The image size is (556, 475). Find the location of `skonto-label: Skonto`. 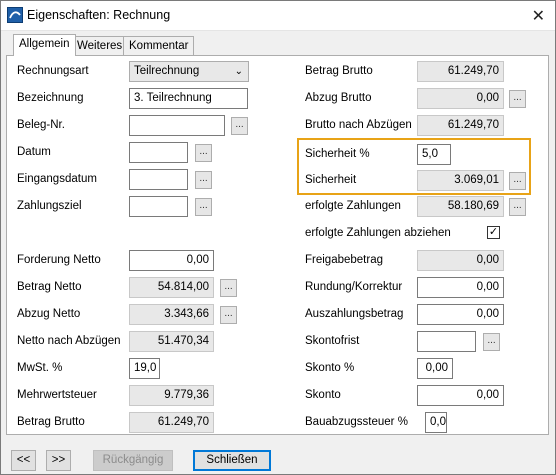

skonto-label: Skonto is located at coordinates (323, 395).